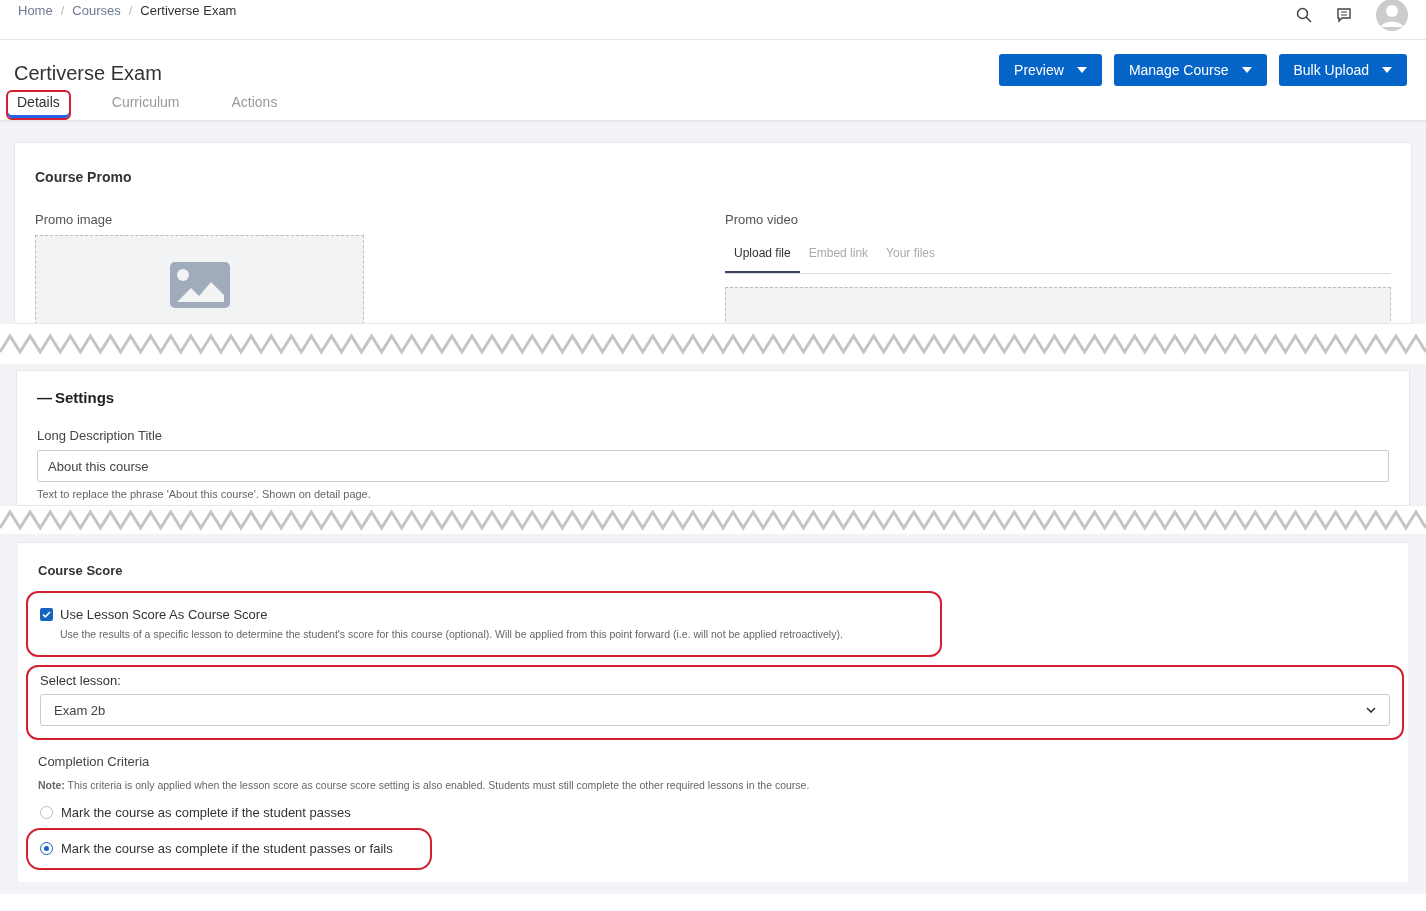 Image resolution: width=1426 pixels, height=911 pixels. What do you see at coordinates (227, 849) in the screenshot?
I see `radio-label: Mark the course as complete if the student passes or fails` at bounding box center [227, 849].